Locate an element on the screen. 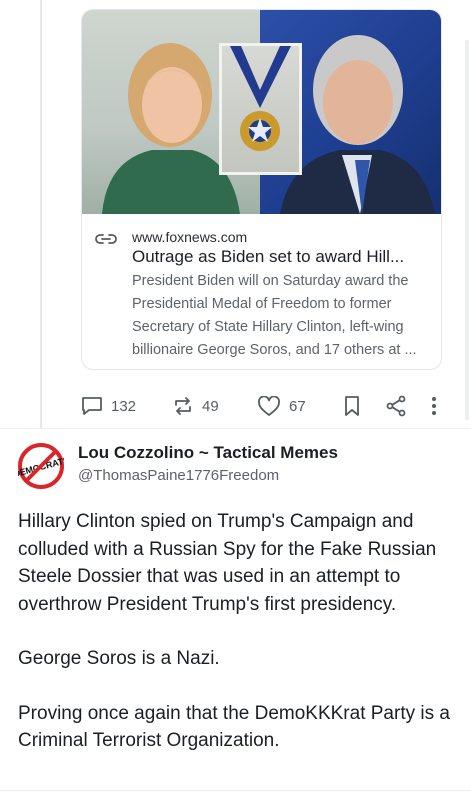 This screenshot has width=471, height=800. scrollbar is located at coordinates (467, 230).